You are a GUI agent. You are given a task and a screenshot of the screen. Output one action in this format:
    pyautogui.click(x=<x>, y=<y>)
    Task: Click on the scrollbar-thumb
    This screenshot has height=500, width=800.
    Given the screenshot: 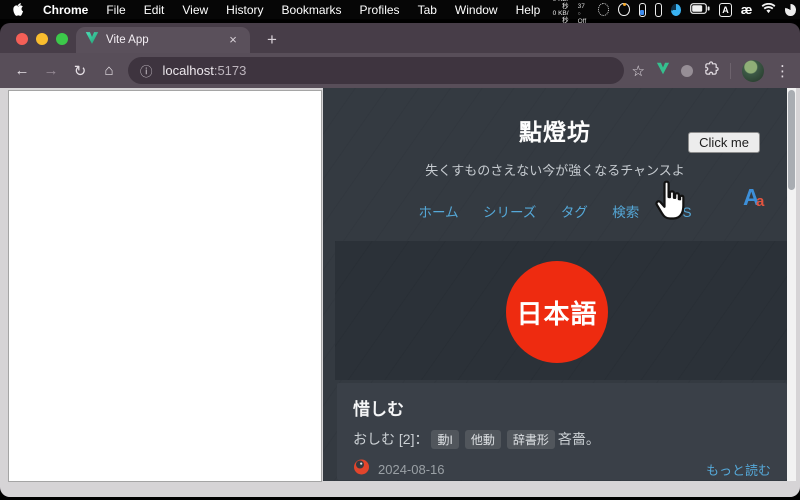 What is the action you would take?
    pyautogui.click(x=791, y=140)
    